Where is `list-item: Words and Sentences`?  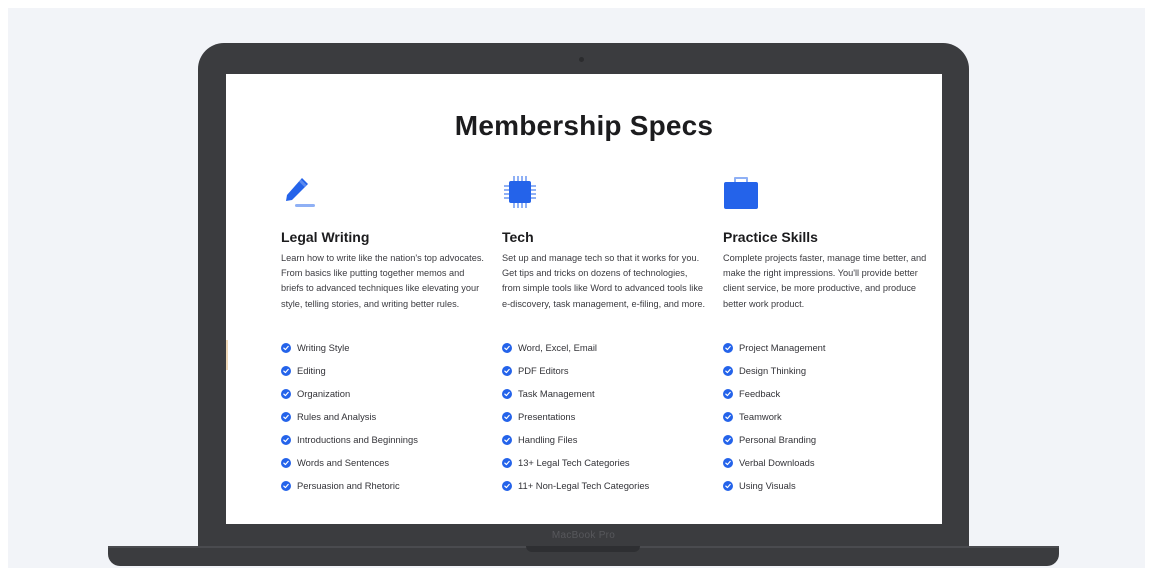 list-item: Words and Sentences is located at coordinates (349, 462).